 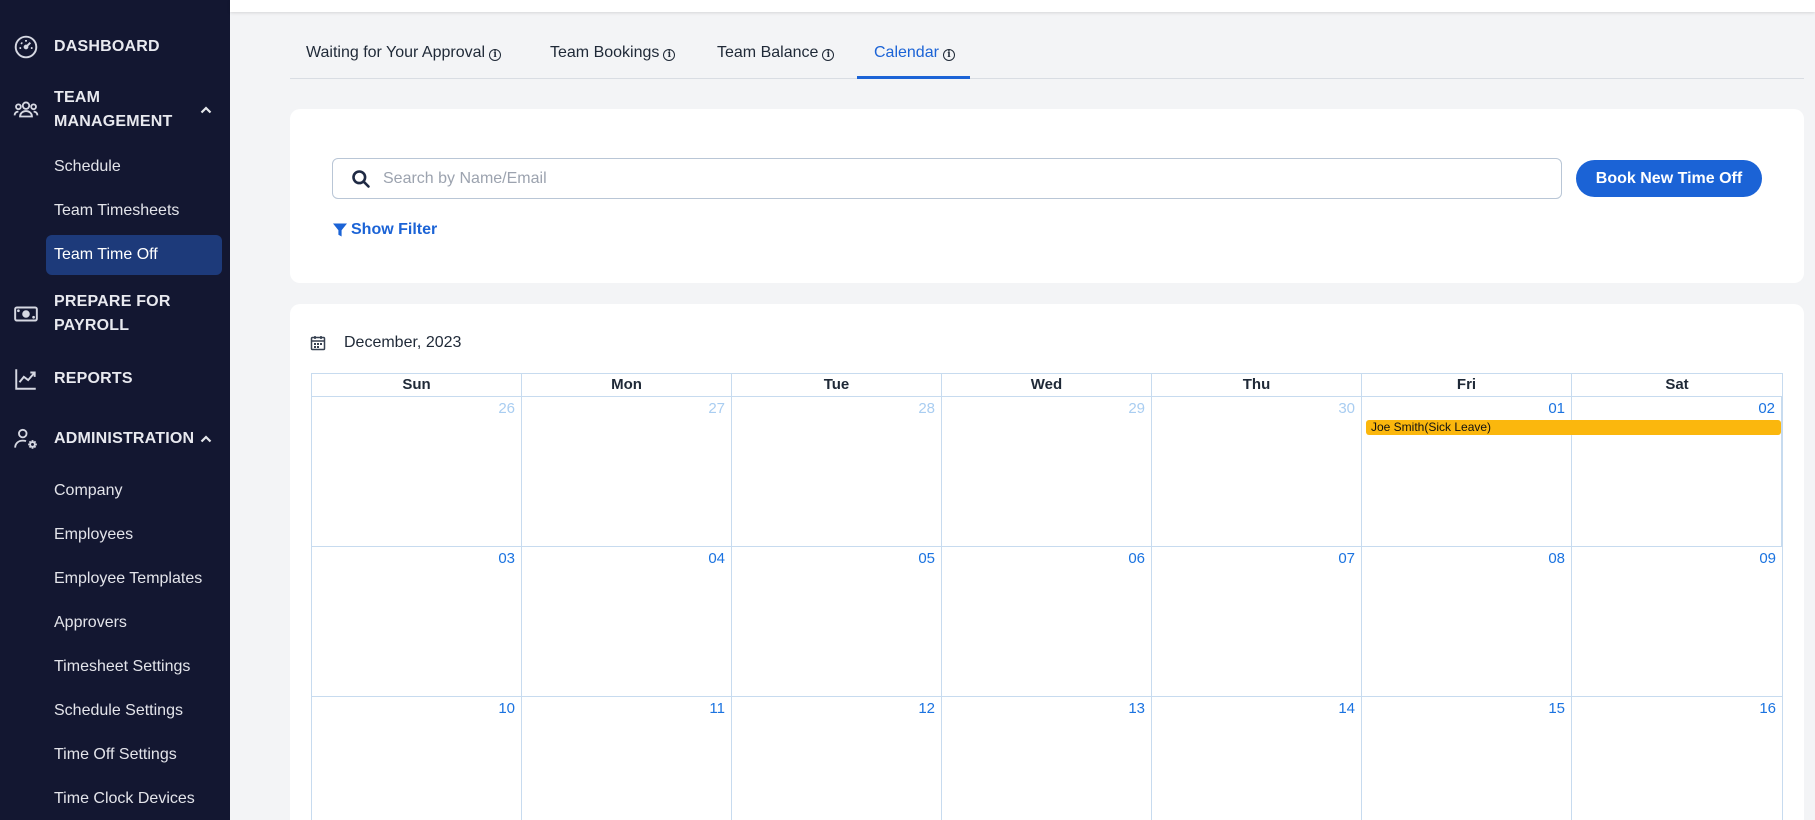 What do you see at coordinates (107, 46) in the screenshot?
I see `nav-label-dashboard: DASHBOARD` at bounding box center [107, 46].